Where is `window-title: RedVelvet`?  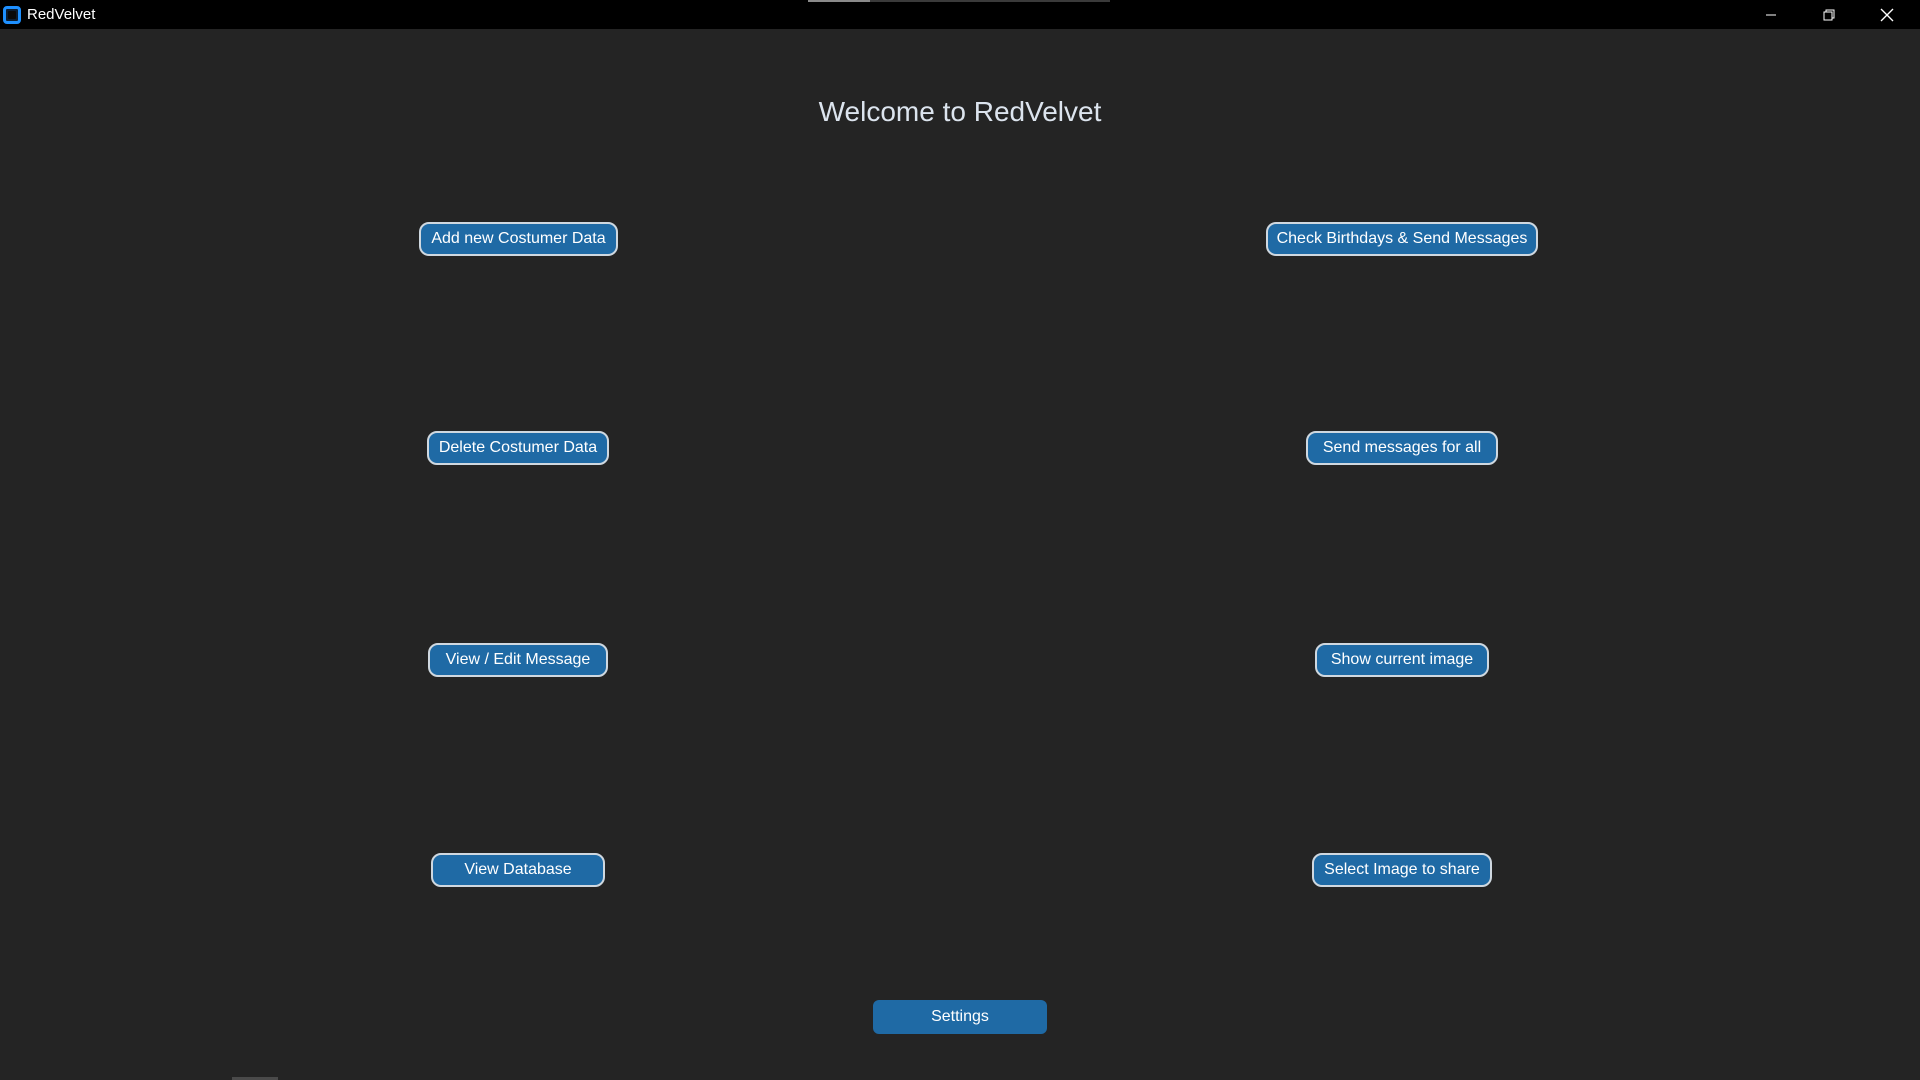
window-title: RedVelvet is located at coordinates (61, 14).